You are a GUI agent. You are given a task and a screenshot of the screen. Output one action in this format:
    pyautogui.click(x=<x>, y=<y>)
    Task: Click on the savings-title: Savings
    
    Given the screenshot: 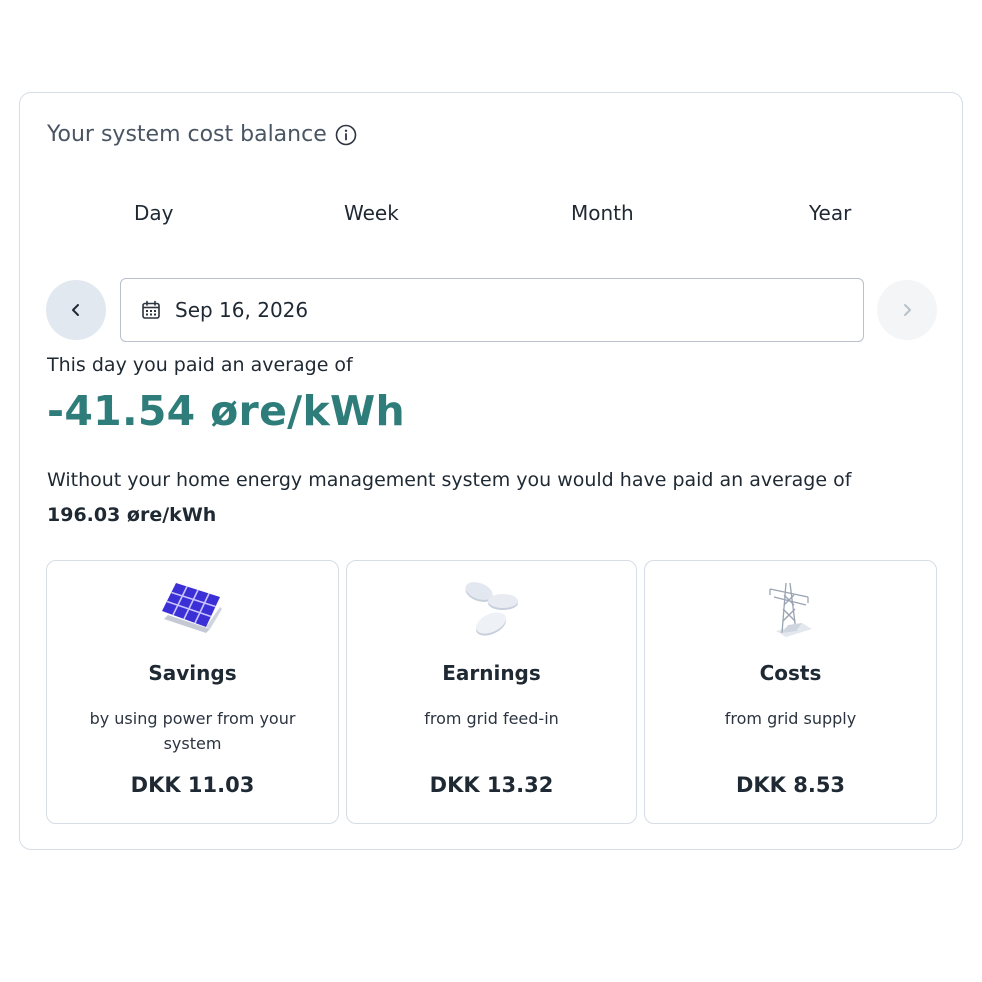 What is the action you would take?
    pyautogui.click(x=192, y=673)
    